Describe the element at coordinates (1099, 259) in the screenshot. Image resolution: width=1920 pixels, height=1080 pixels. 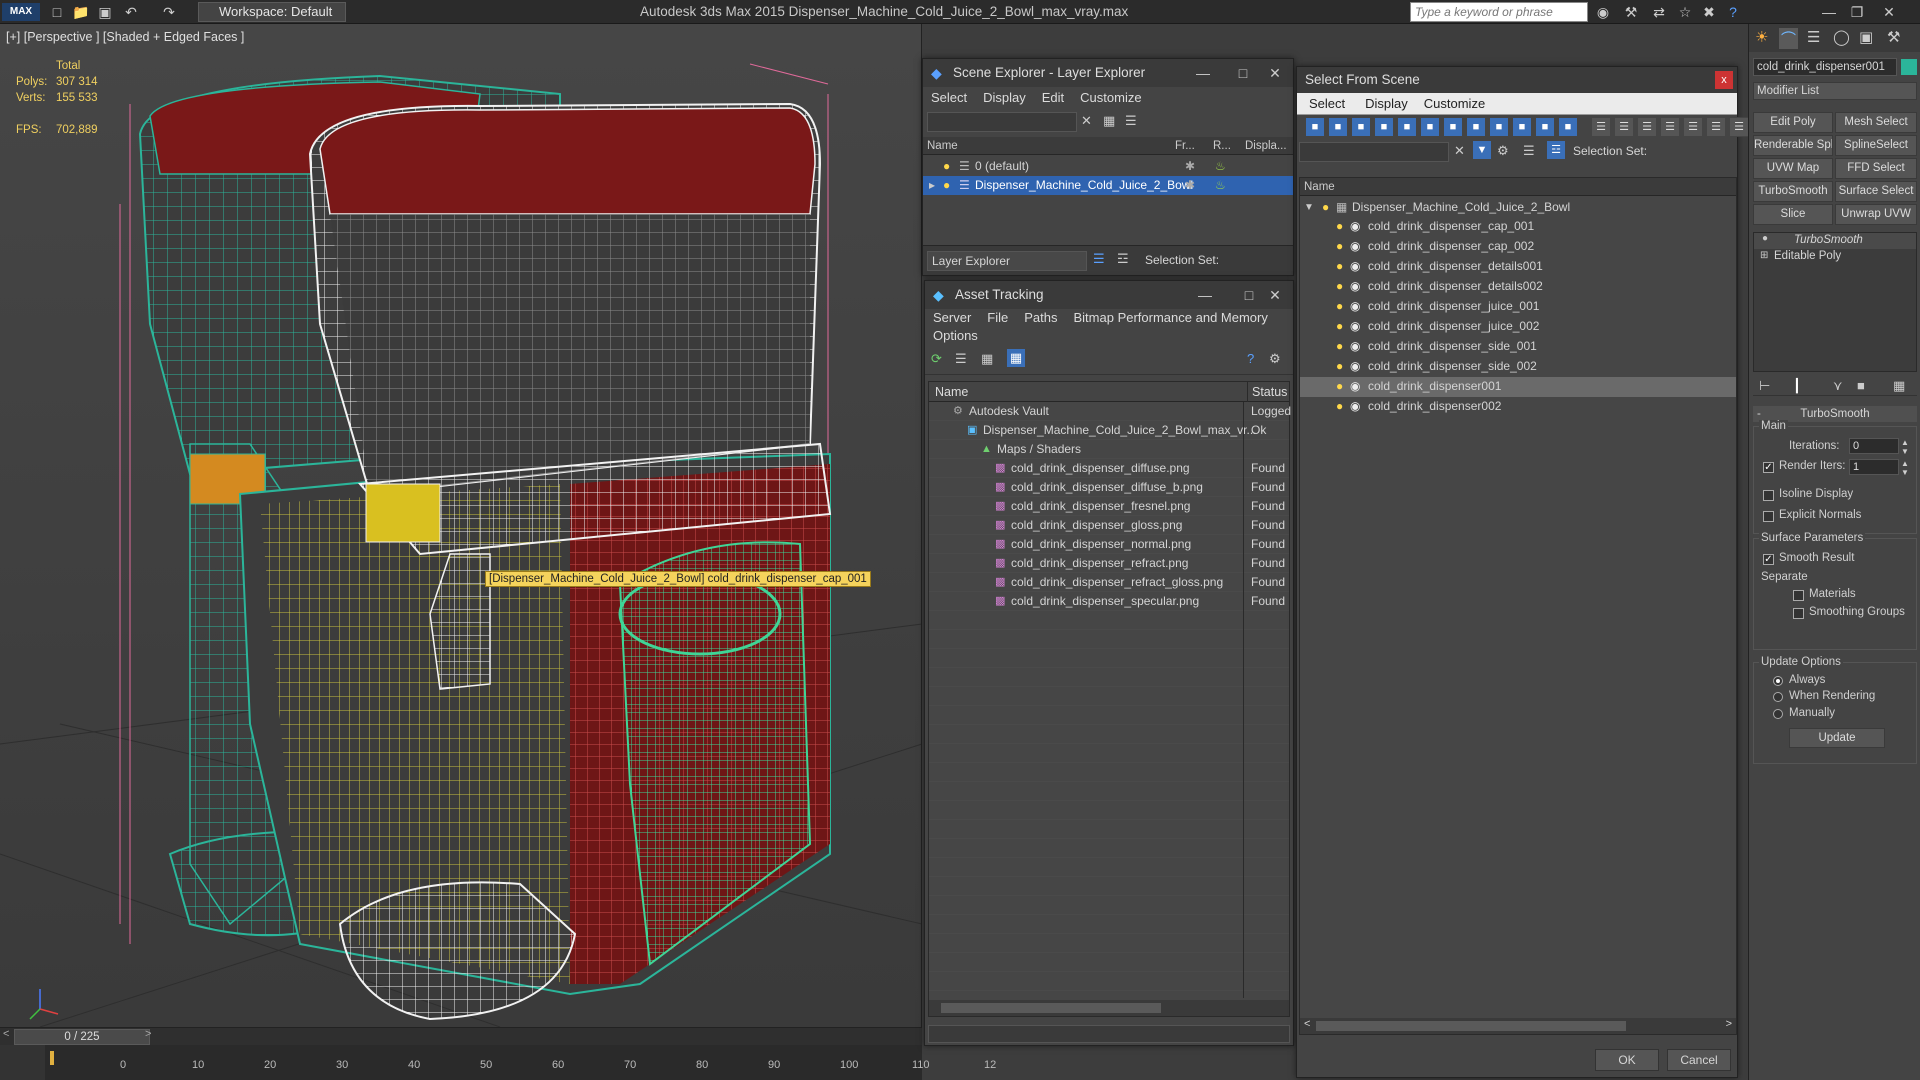
I see `layer-explorer-icon: ☰` at that location.